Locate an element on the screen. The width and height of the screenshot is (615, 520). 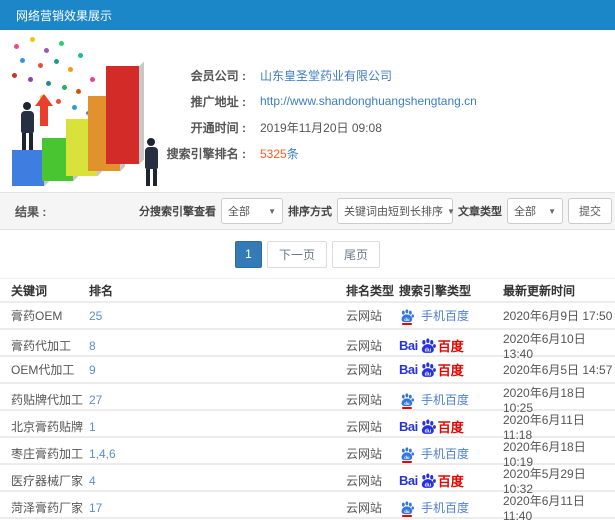
table-header-row: 关键词 排名 排名类型 搜索引擎类型 最新更新时间 is located at coordinates (307, 291).